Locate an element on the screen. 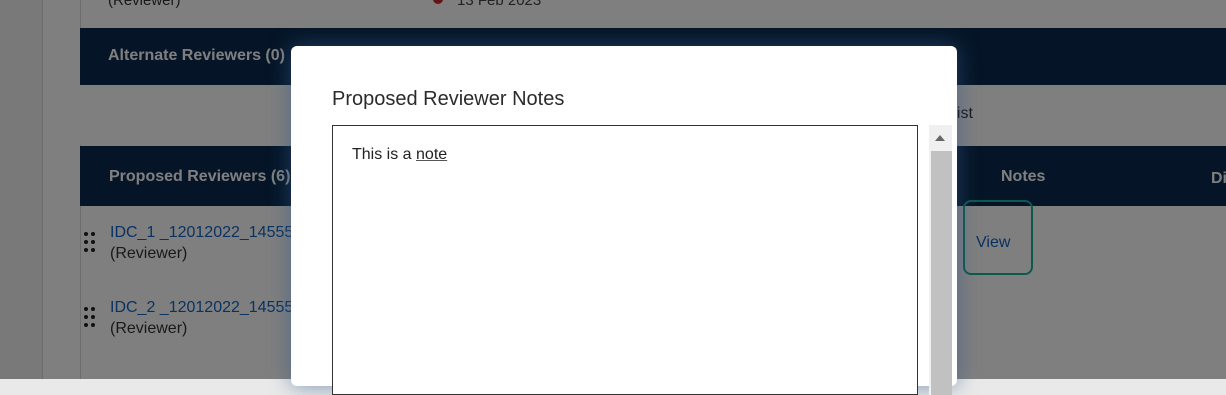  notes-text-underlined: note is located at coordinates (432, 154).